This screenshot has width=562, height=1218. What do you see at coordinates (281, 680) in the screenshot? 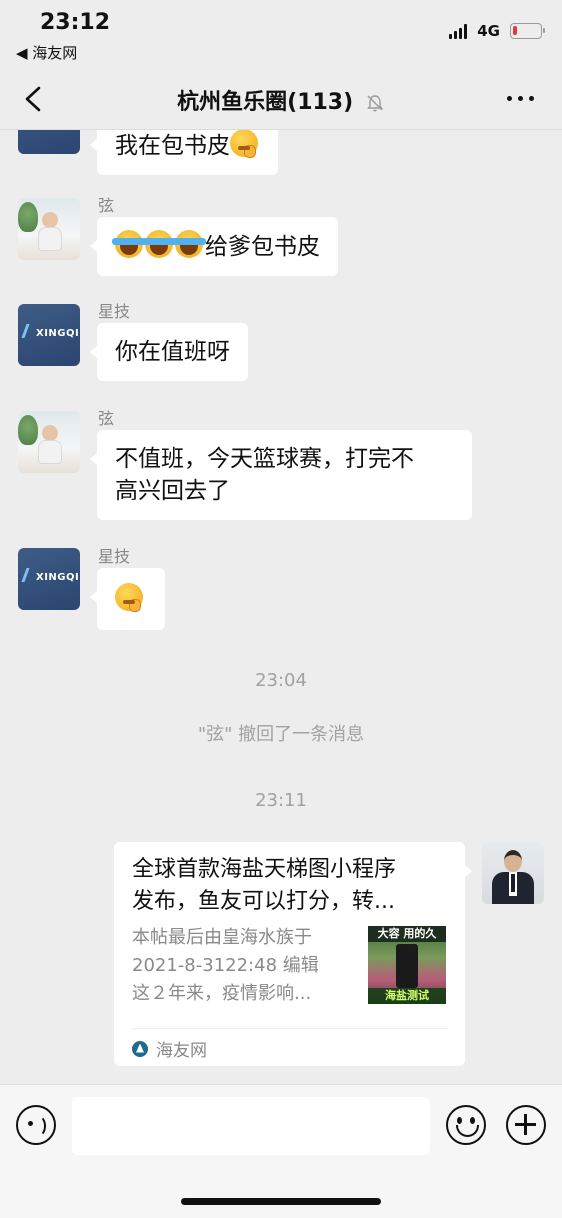
I see `timestamp: 23:04` at bounding box center [281, 680].